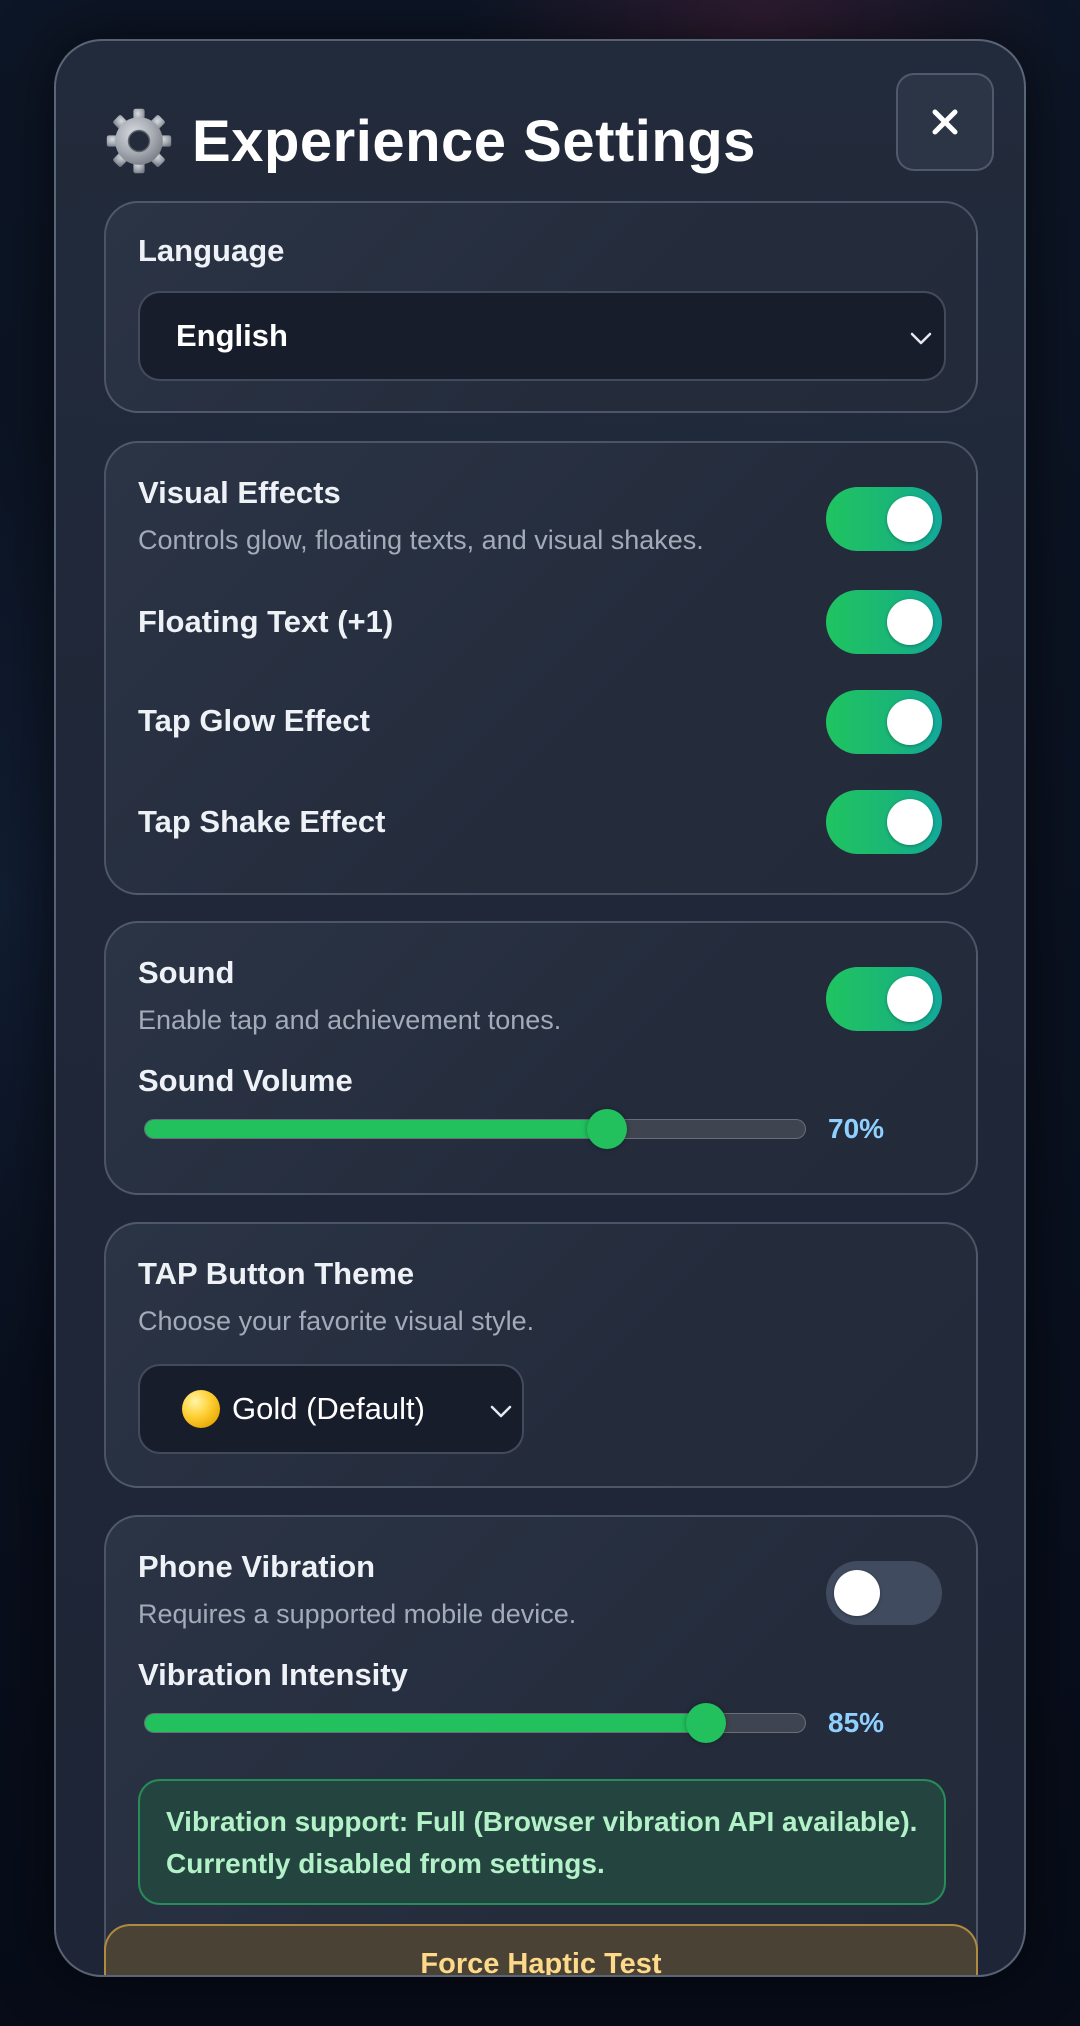 Image resolution: width=1080 pixels, height=2026 pixels. Describe the element at coordinates (239, 492) in the screenshot. I see `visual-effects-label: Visual Effects` at that location.